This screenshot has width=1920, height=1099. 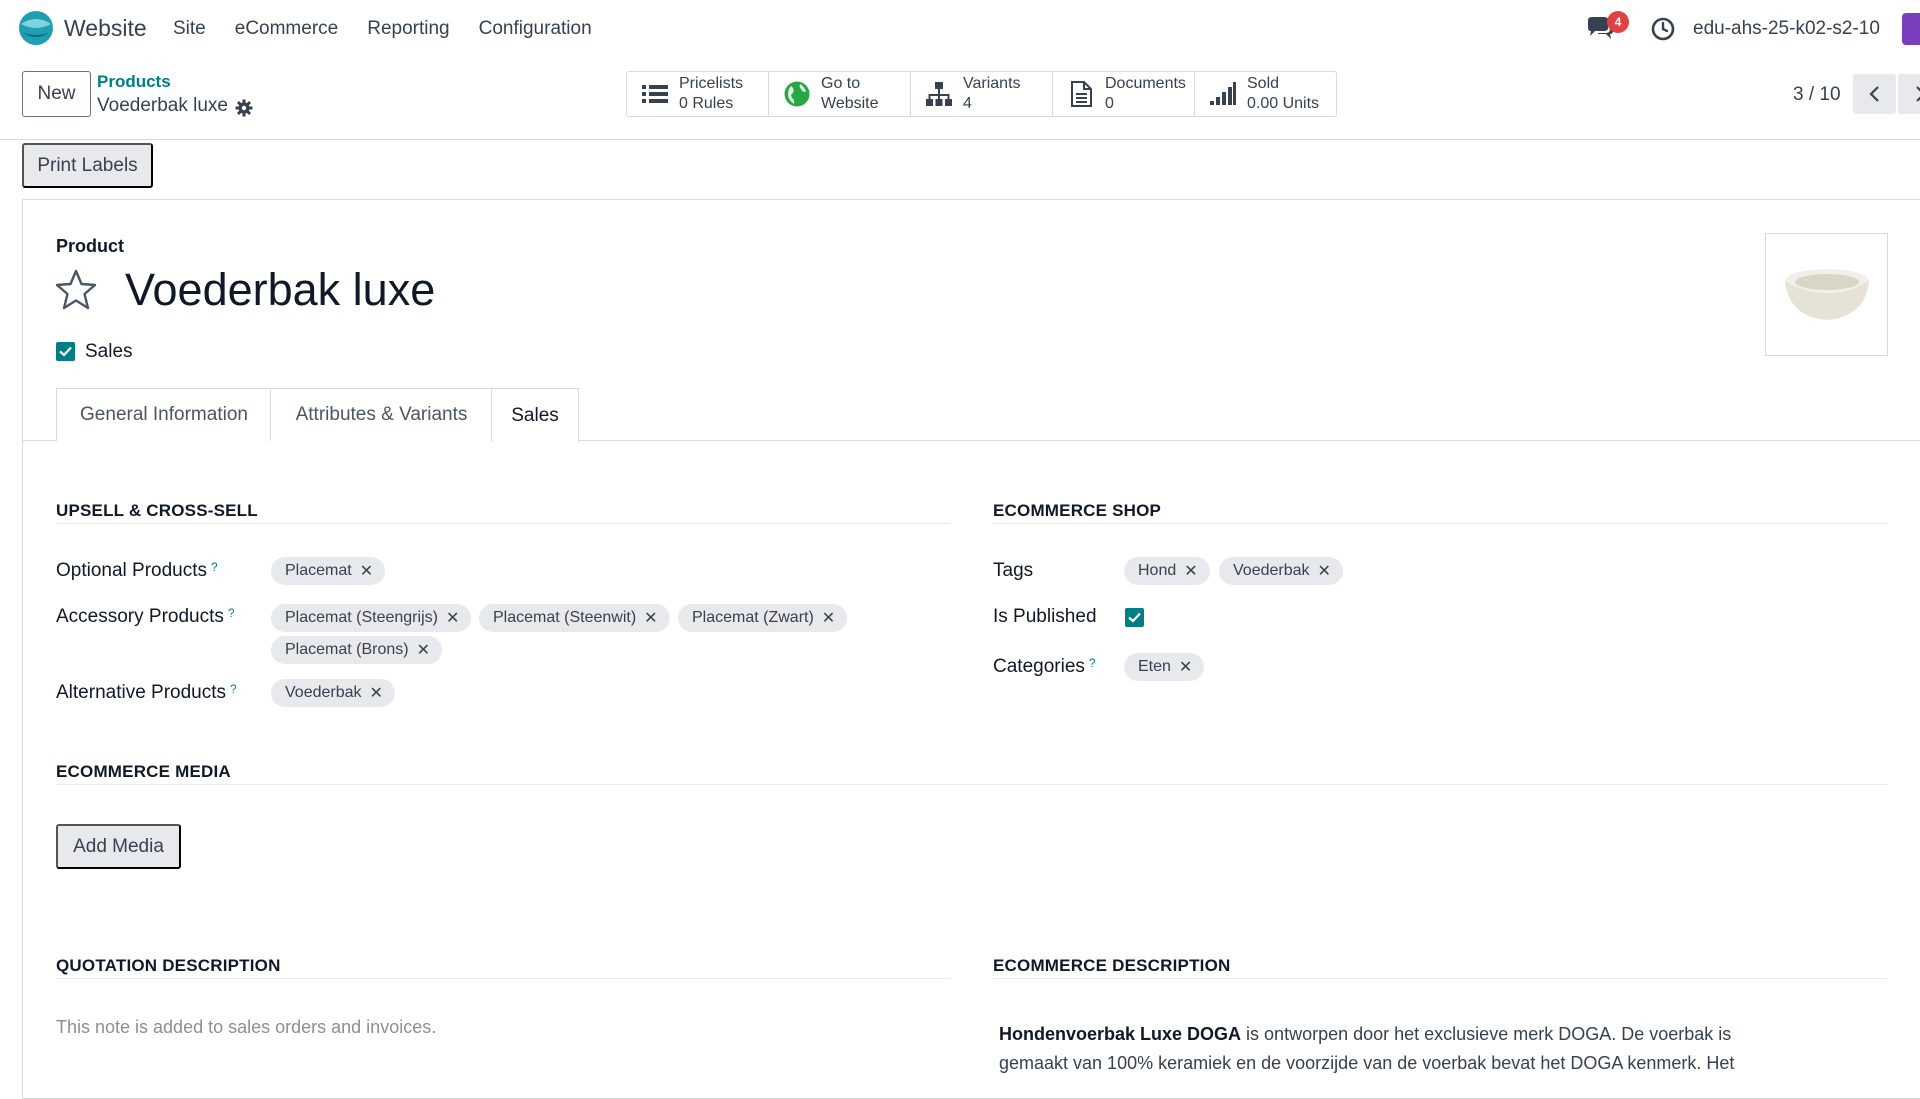 I want to click on tag-label: Hond, so click(x=1157, y=571).